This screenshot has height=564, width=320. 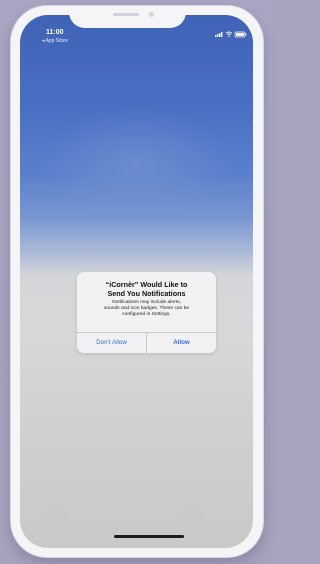 What do you see at coordinates (55, 41) in the screenshot?
I see `back-to-app-store-link: ◂ App Store` at bounding box center [55, 41].